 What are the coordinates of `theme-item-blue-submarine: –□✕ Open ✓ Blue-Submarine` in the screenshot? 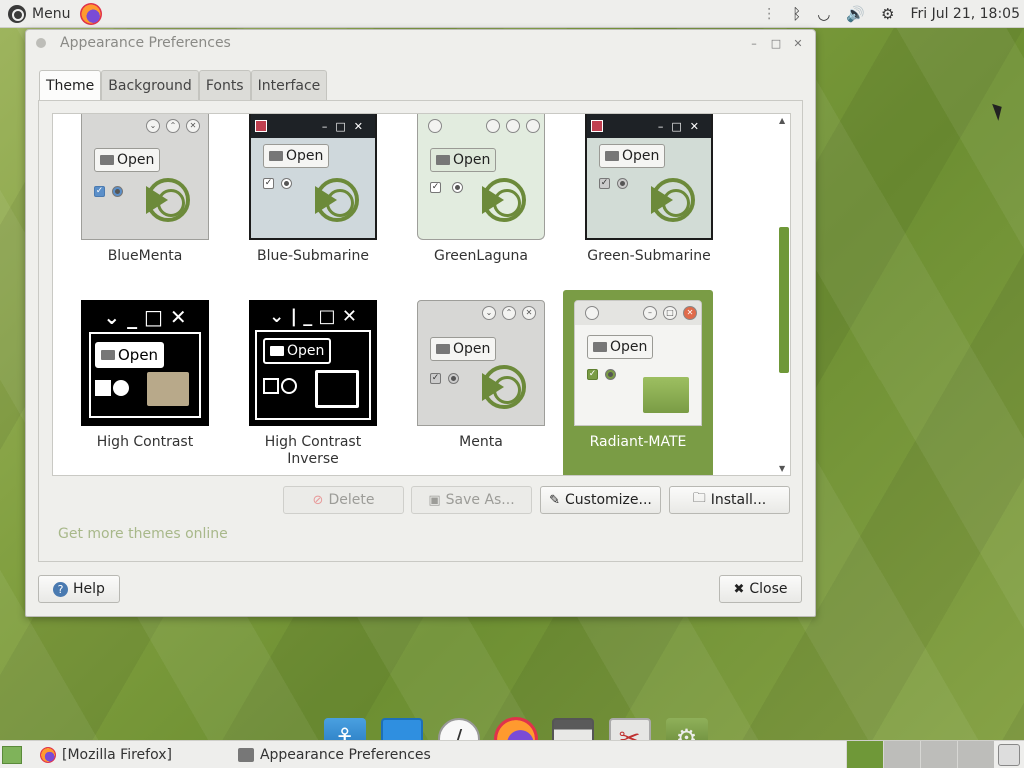 It's located at (313, 208).